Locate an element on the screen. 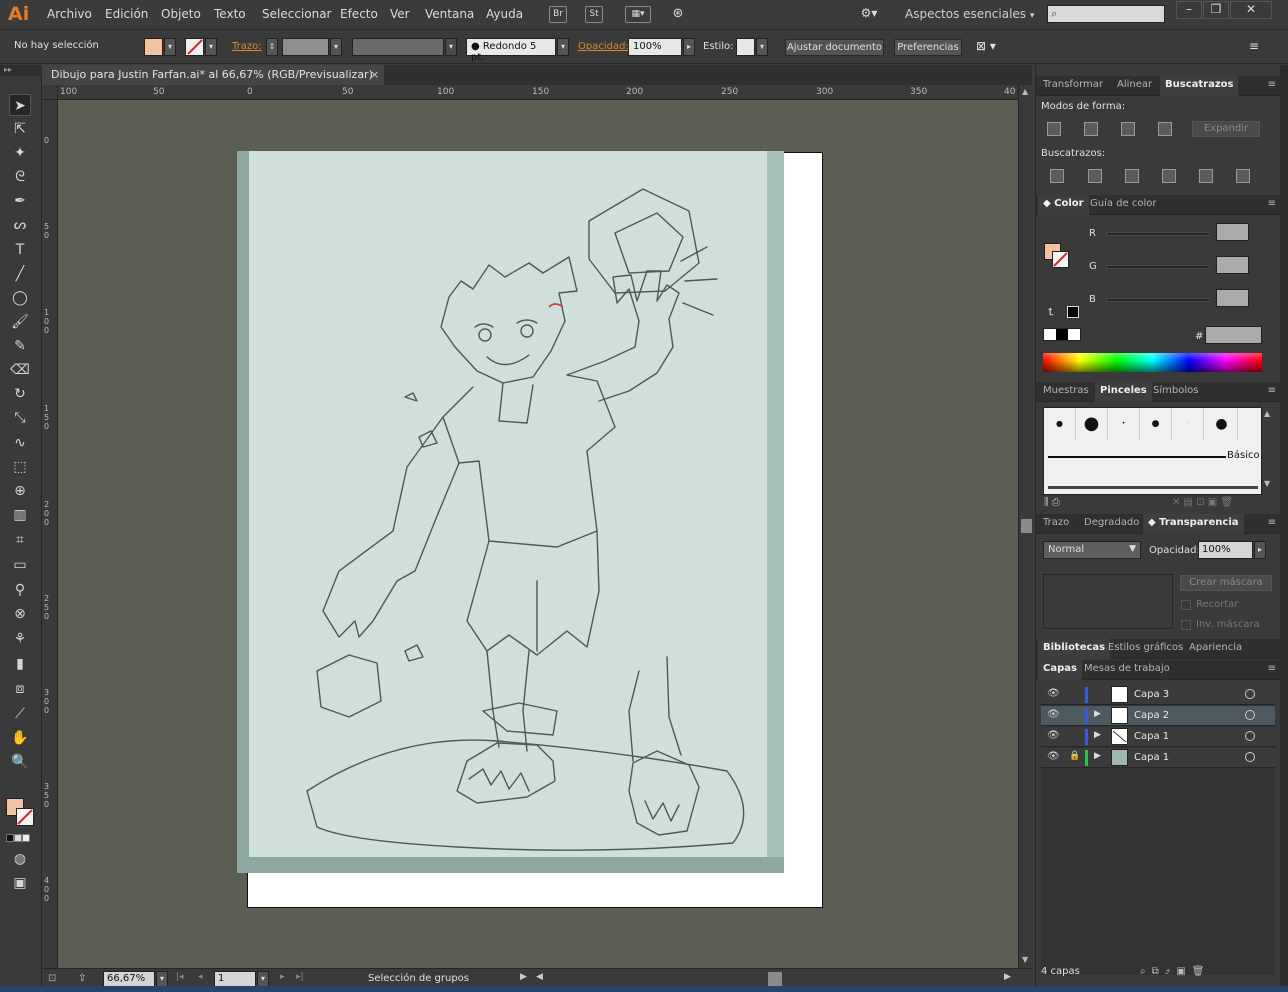 The image size is (1288, 992). stroke-label: Trazo: is located at coordinates (247, 46).